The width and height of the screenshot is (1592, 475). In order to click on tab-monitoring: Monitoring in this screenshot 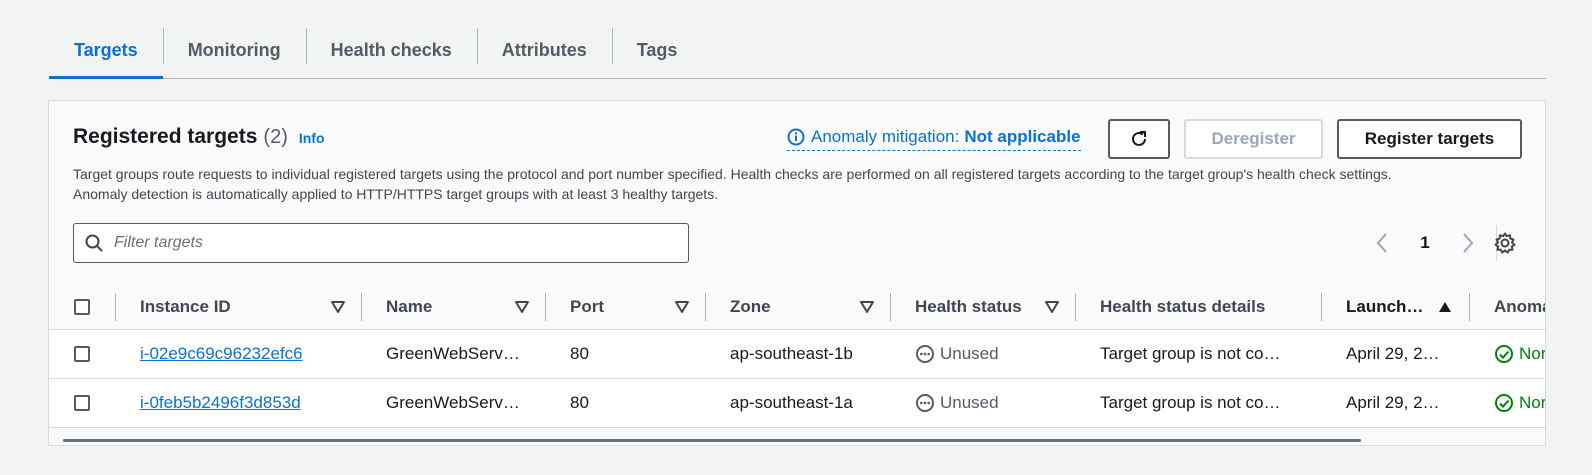, I will do `click(234, 50)`.